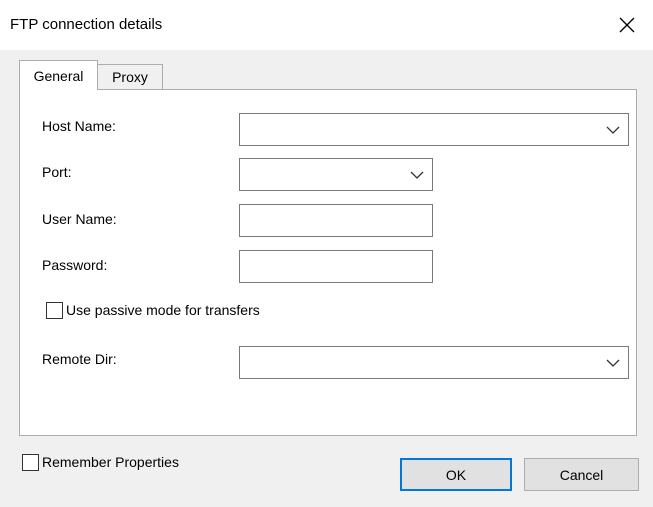 This screenshot has width=653, height=507. What do you see at coordinates (110, 462) in the screenshot?
I see `remember-properties-label: Remember Properties` at bounding box center [110, 462].